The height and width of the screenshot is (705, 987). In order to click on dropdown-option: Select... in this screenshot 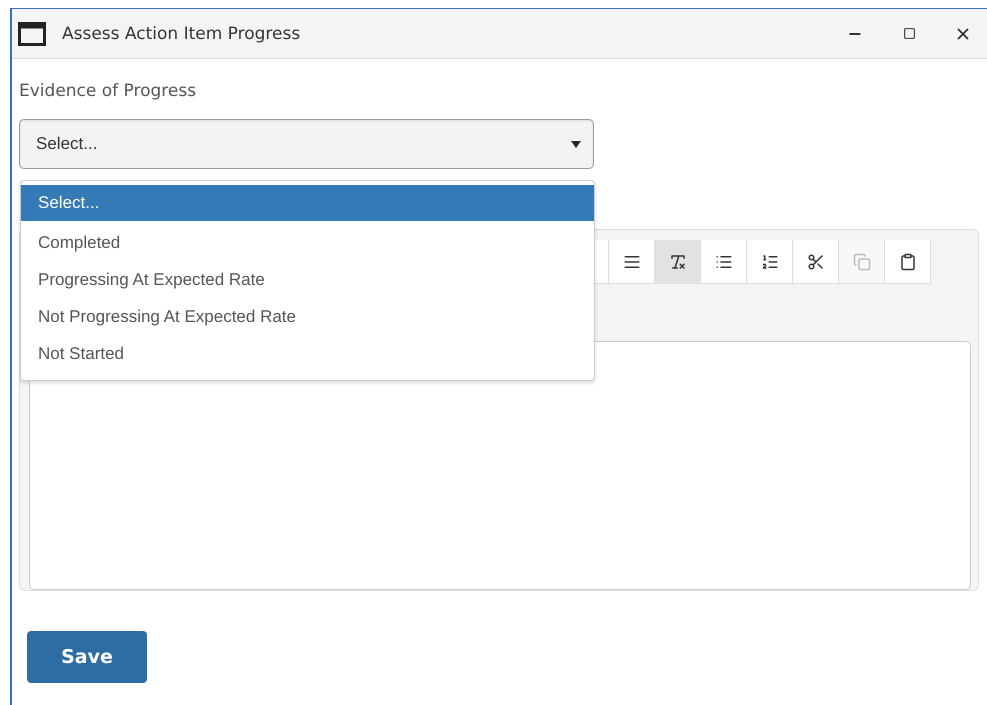, I will do `click(307, 203)`.